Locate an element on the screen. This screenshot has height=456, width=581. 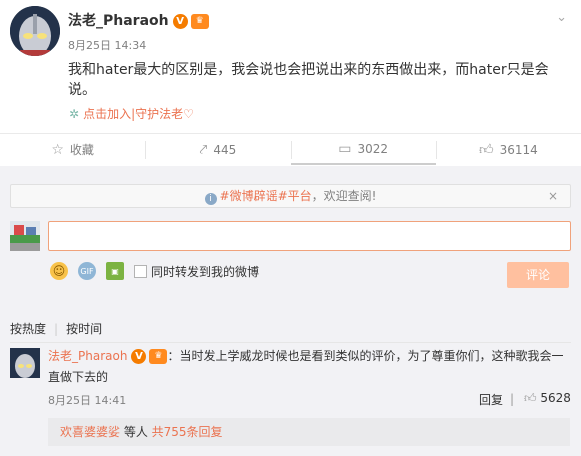
comment-like-count: 5628 is located at coordinates (555, 398).